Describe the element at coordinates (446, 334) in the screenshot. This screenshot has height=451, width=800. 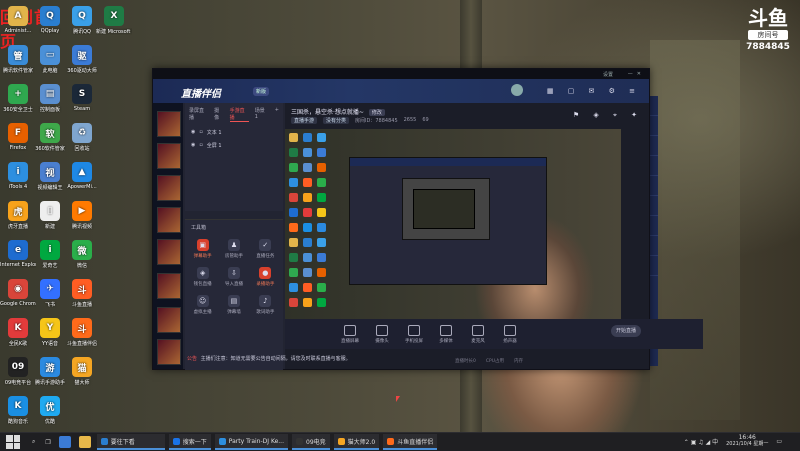
I see `media-control: 多媒体` at that location.